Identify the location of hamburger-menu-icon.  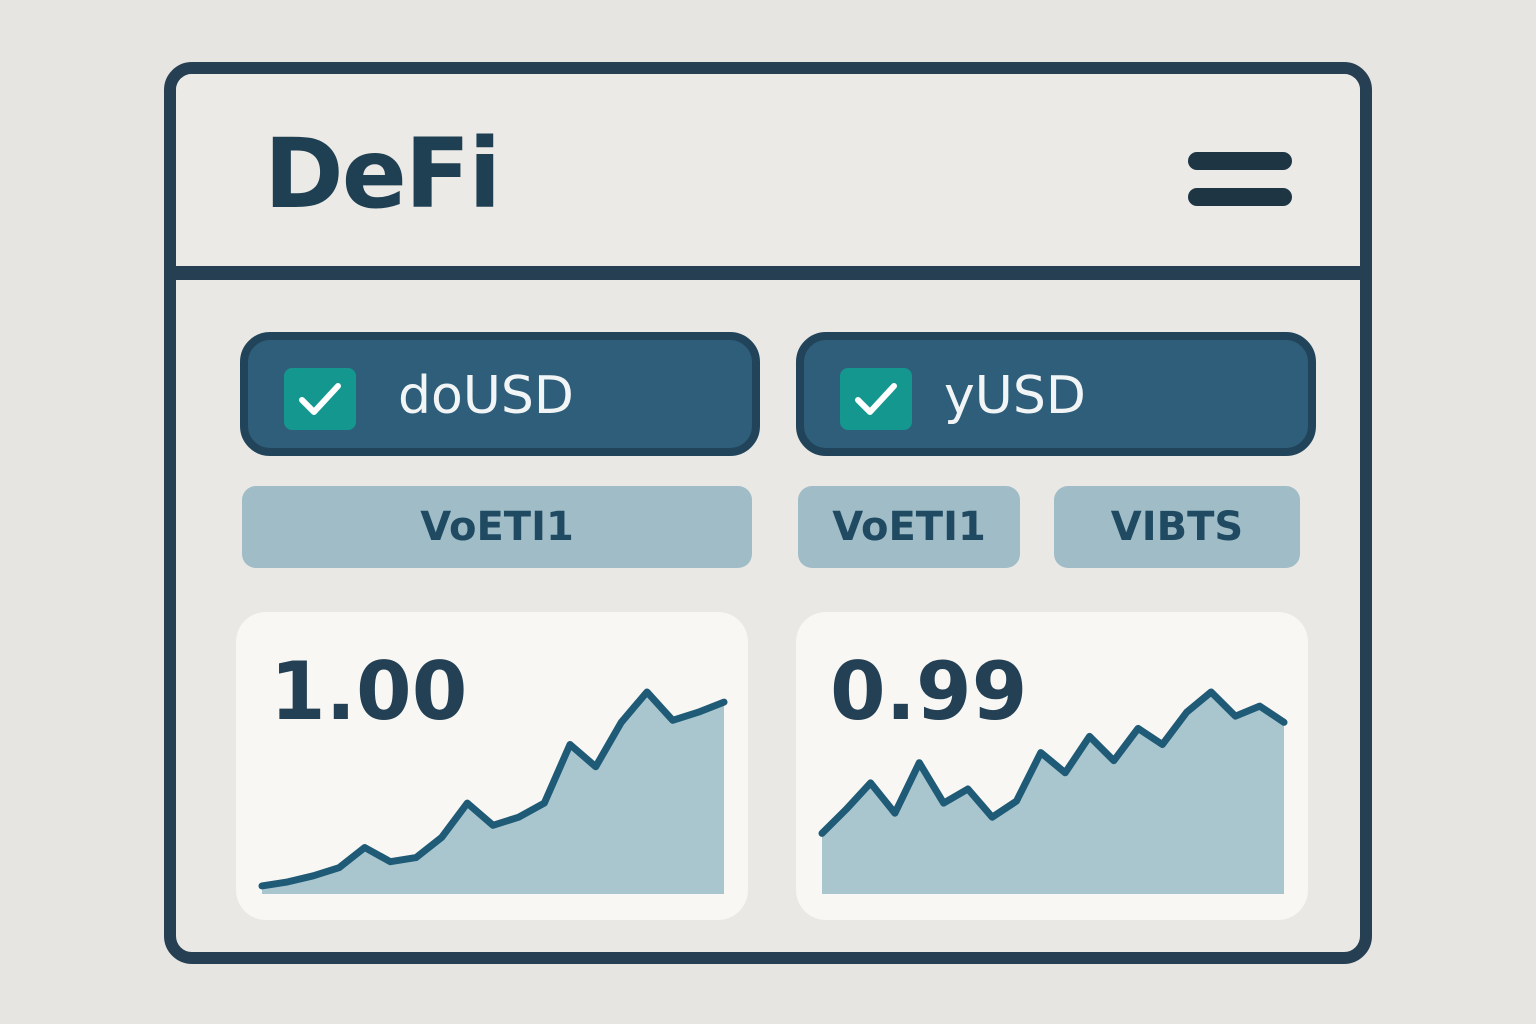
(1240, 161).